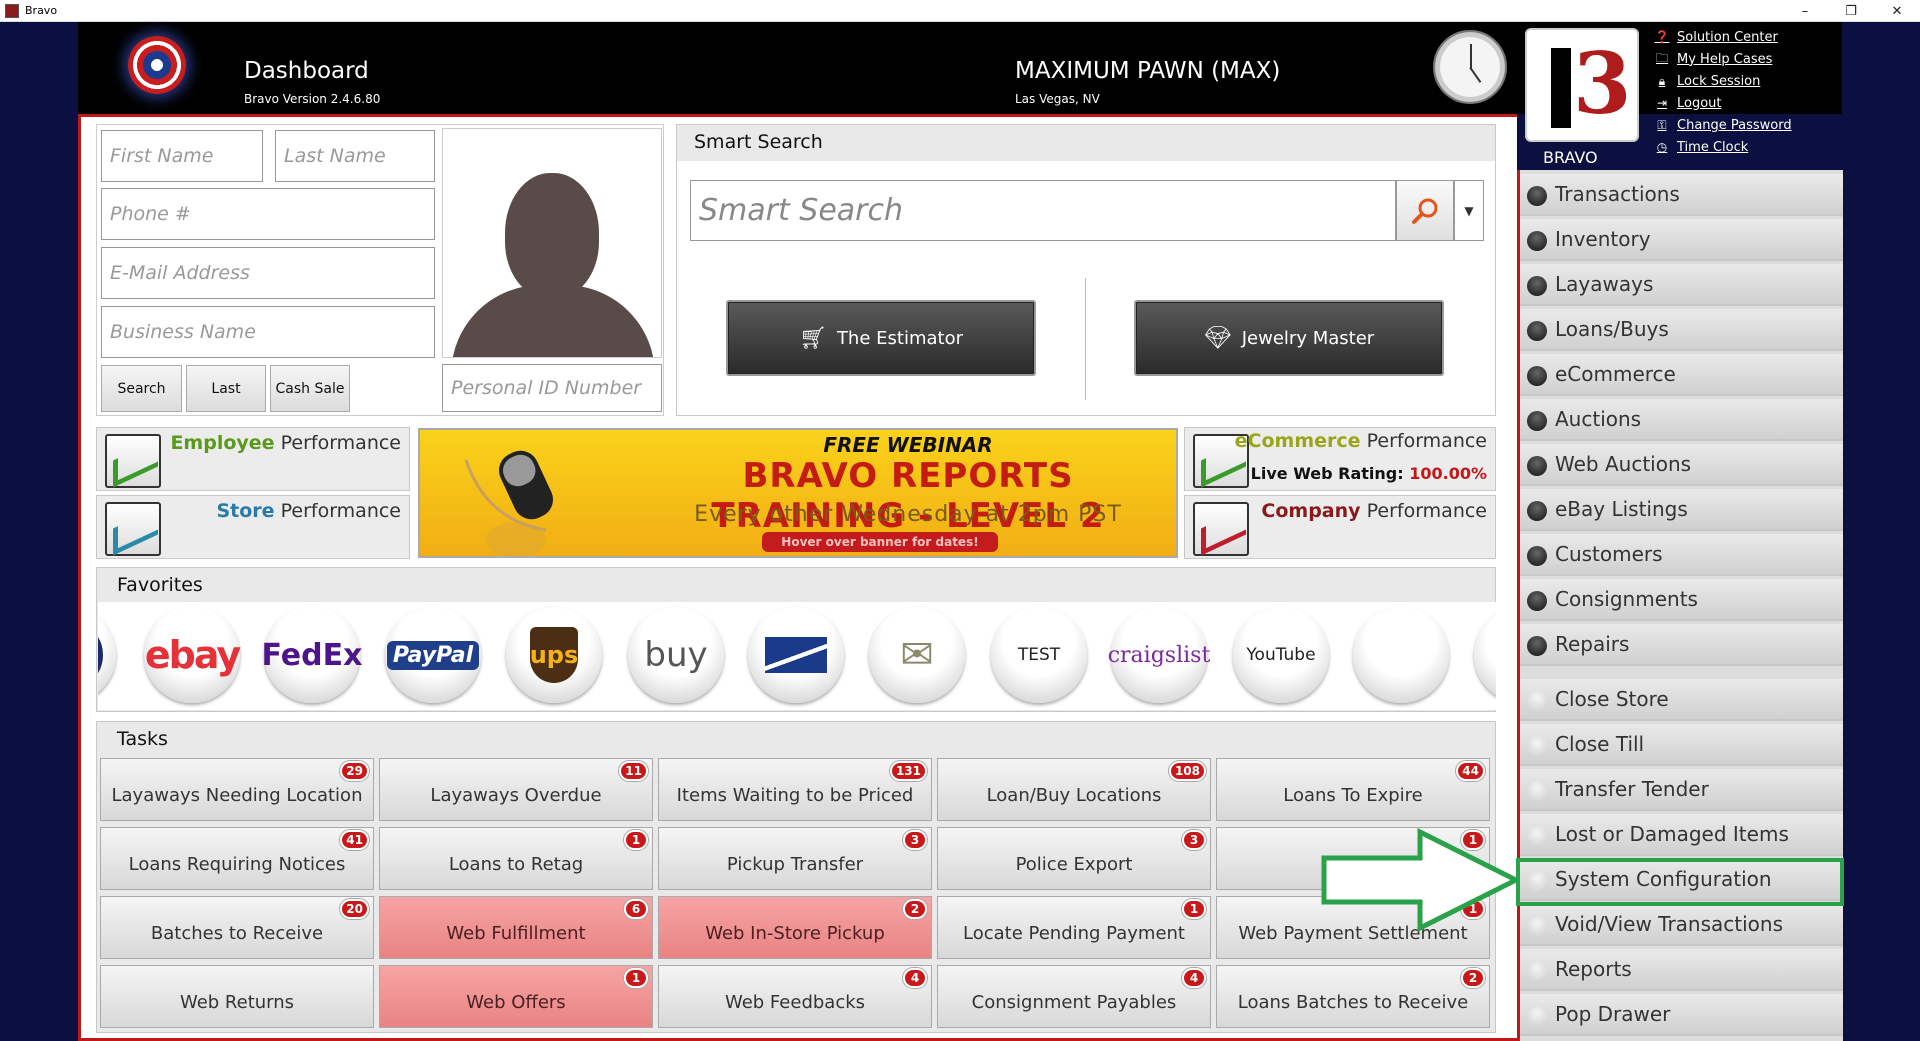 The width and height of the screenshot is (1920, 1041). I want to click on task-tile: Loans Batches to Receive 2, so click(1353, 996).